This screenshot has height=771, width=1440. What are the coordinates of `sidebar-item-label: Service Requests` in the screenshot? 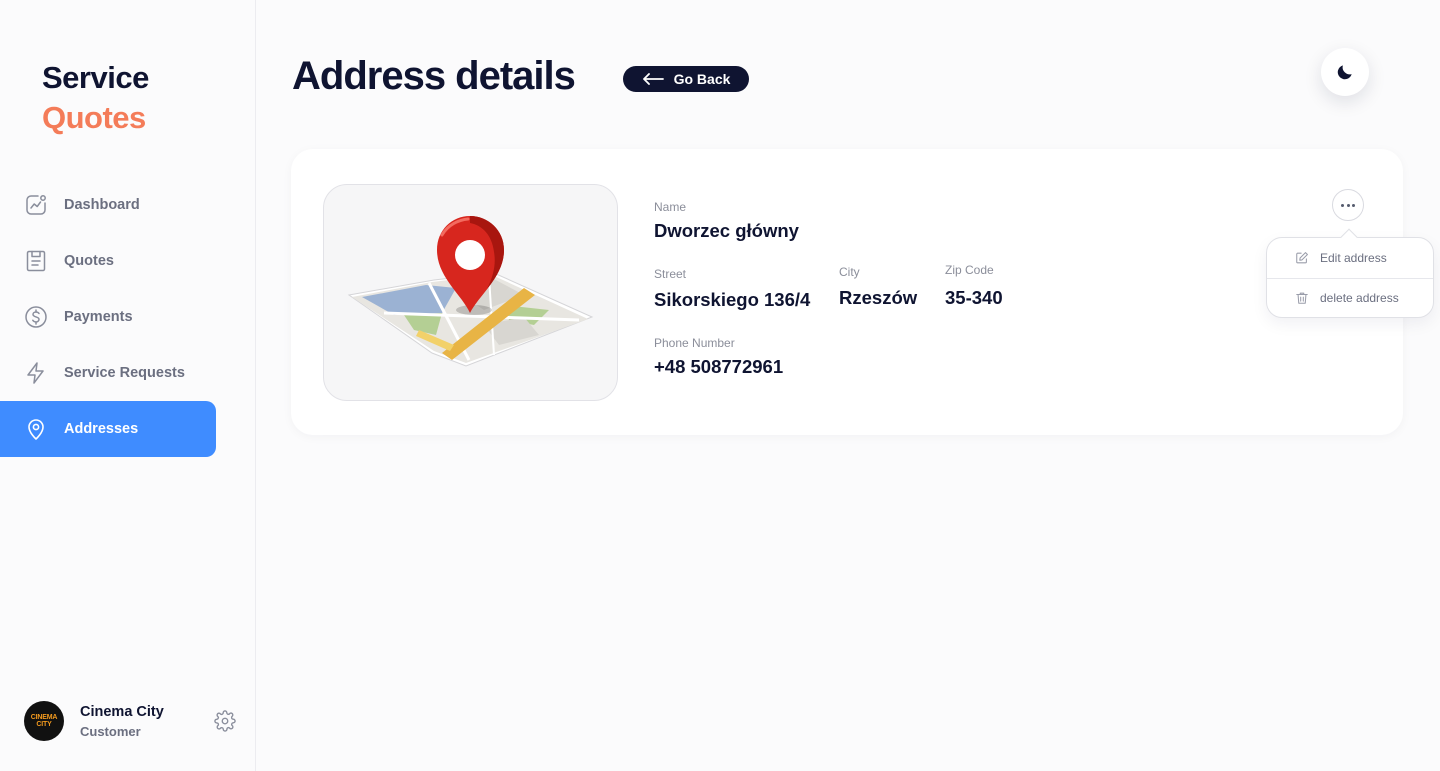 It's located at (124, 373).